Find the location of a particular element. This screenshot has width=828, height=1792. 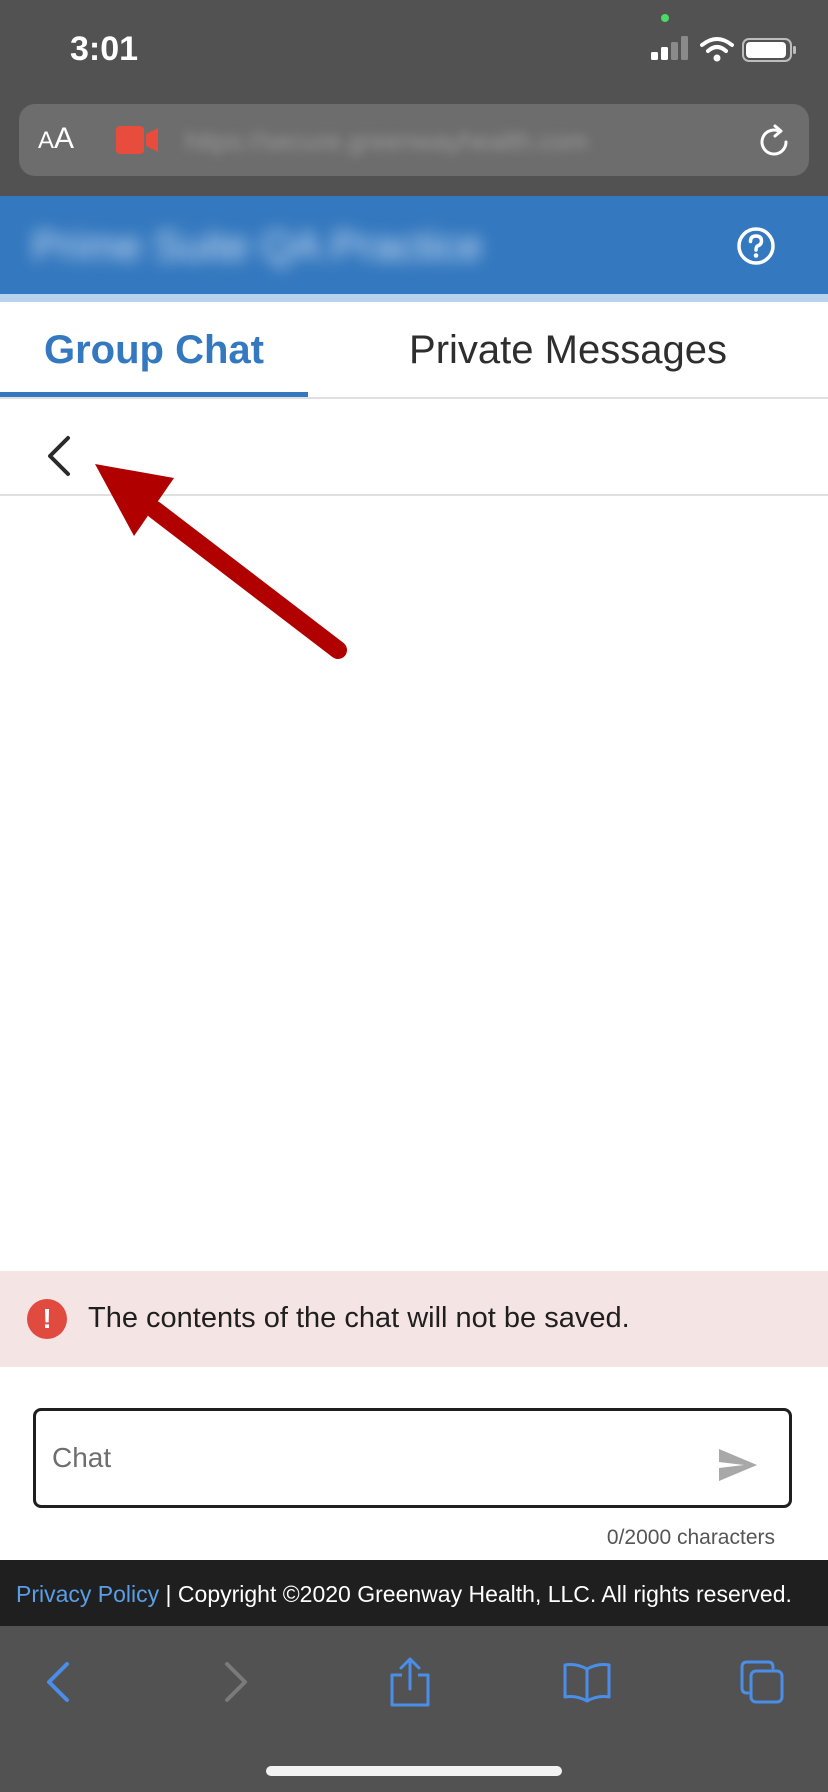

tab-private-messages: Private Messages is located at coordinates (568, 350).